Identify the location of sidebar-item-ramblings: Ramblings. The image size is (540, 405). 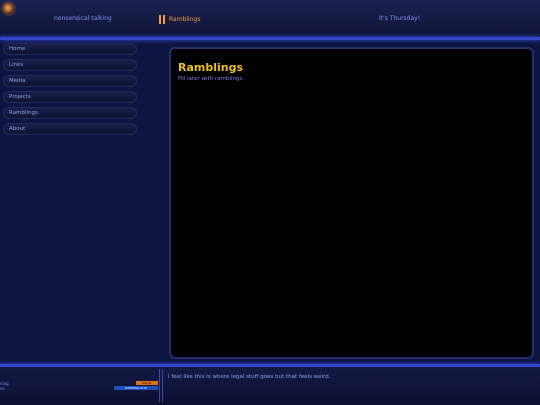
(70, 113).